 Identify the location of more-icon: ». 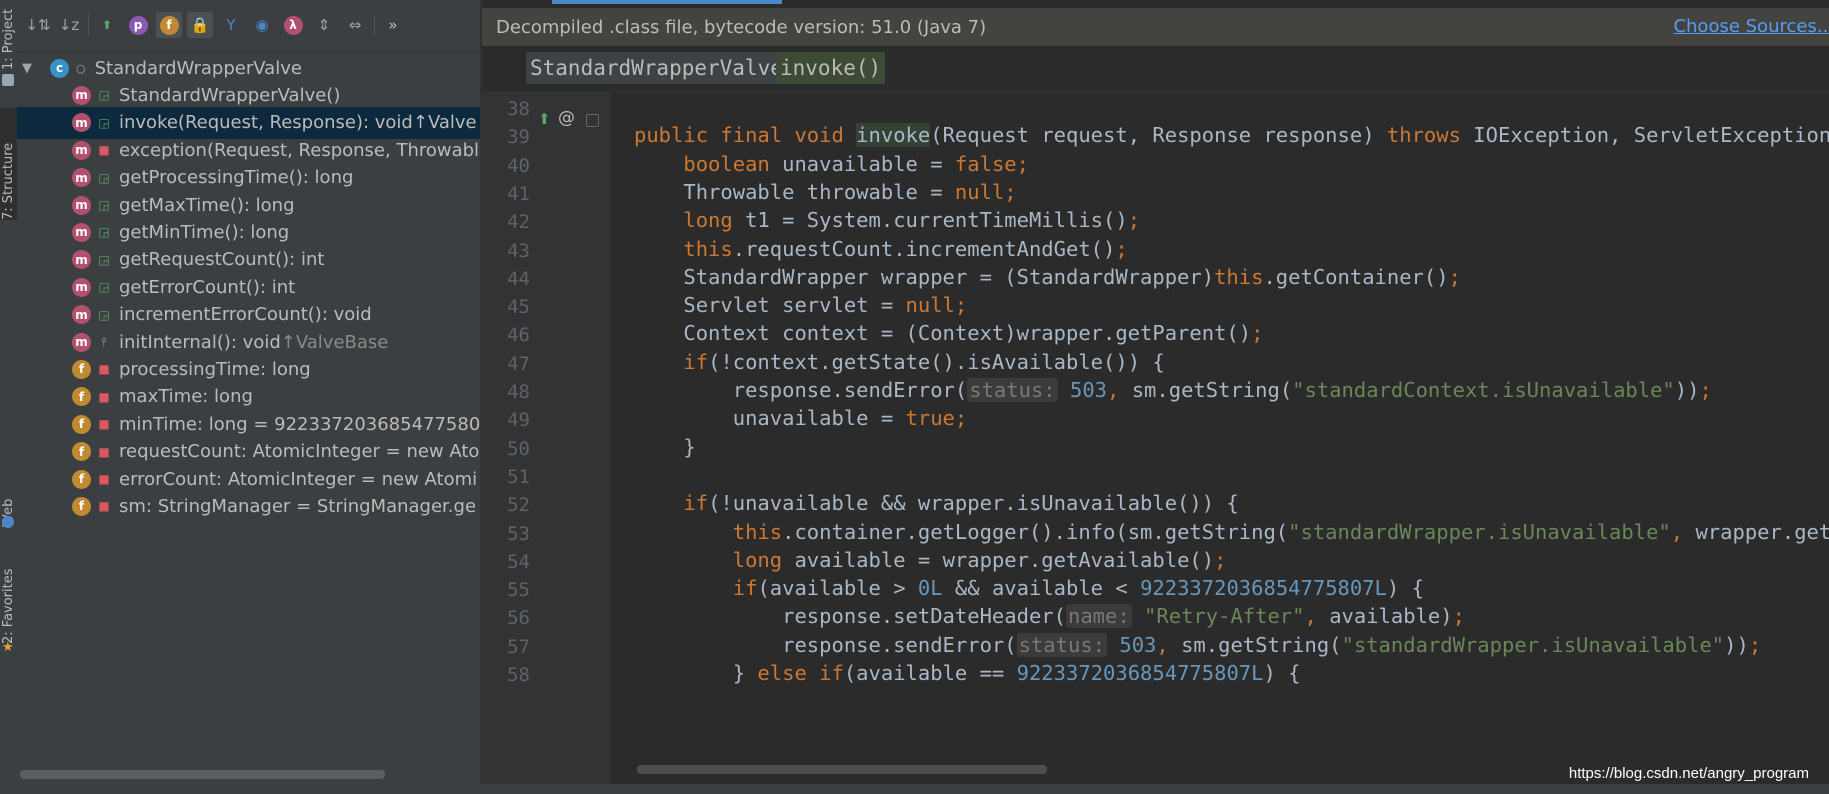
(393, 25).